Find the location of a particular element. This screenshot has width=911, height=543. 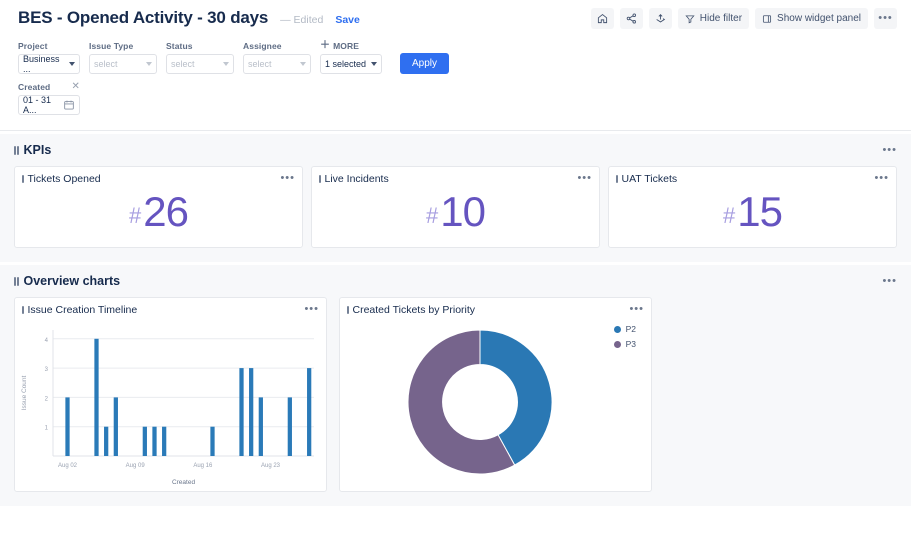

more-options-button: ••• is located at coordinates (885, 18).